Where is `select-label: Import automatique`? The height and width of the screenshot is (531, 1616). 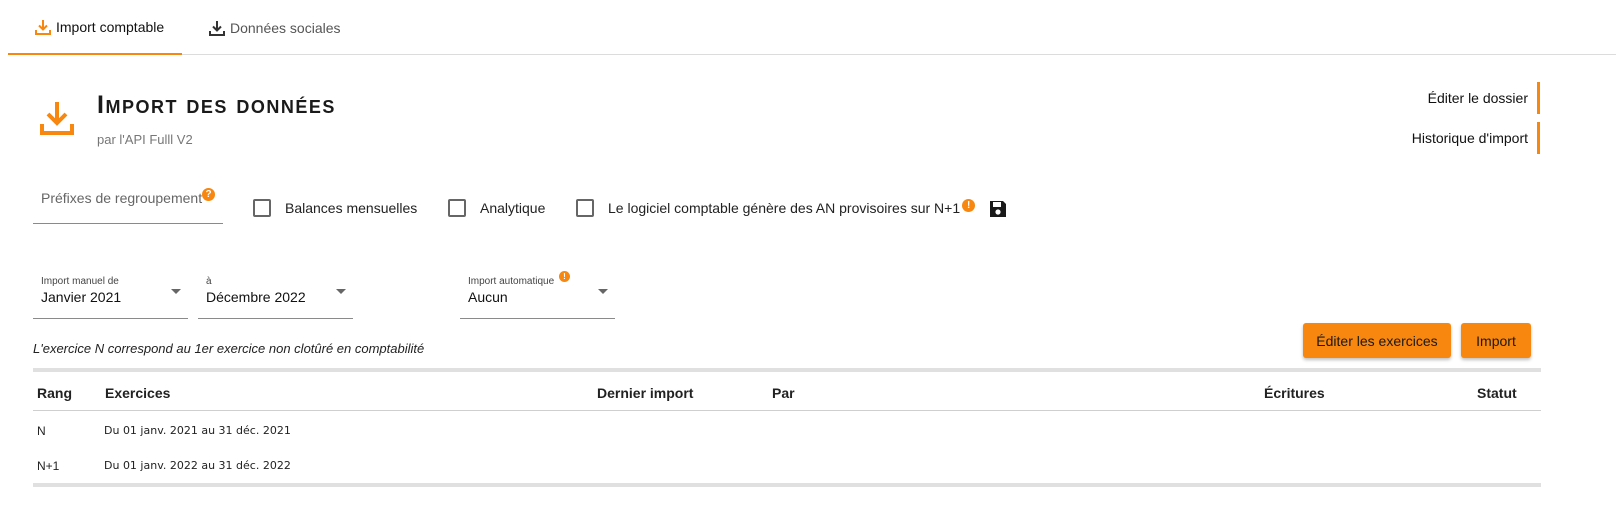 select-label: Import automatique is located at coordinates (511, 281).